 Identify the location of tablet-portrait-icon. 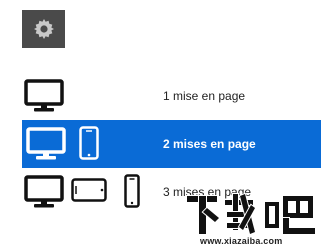
(89, 143).